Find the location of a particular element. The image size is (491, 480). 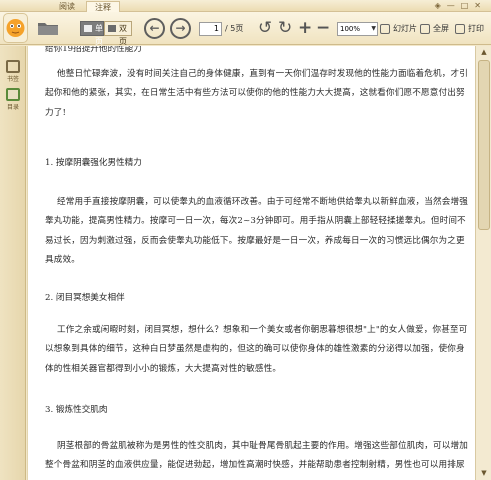

sidebar-item-bookmarks: 书签 is located at coordinates (13, 71).